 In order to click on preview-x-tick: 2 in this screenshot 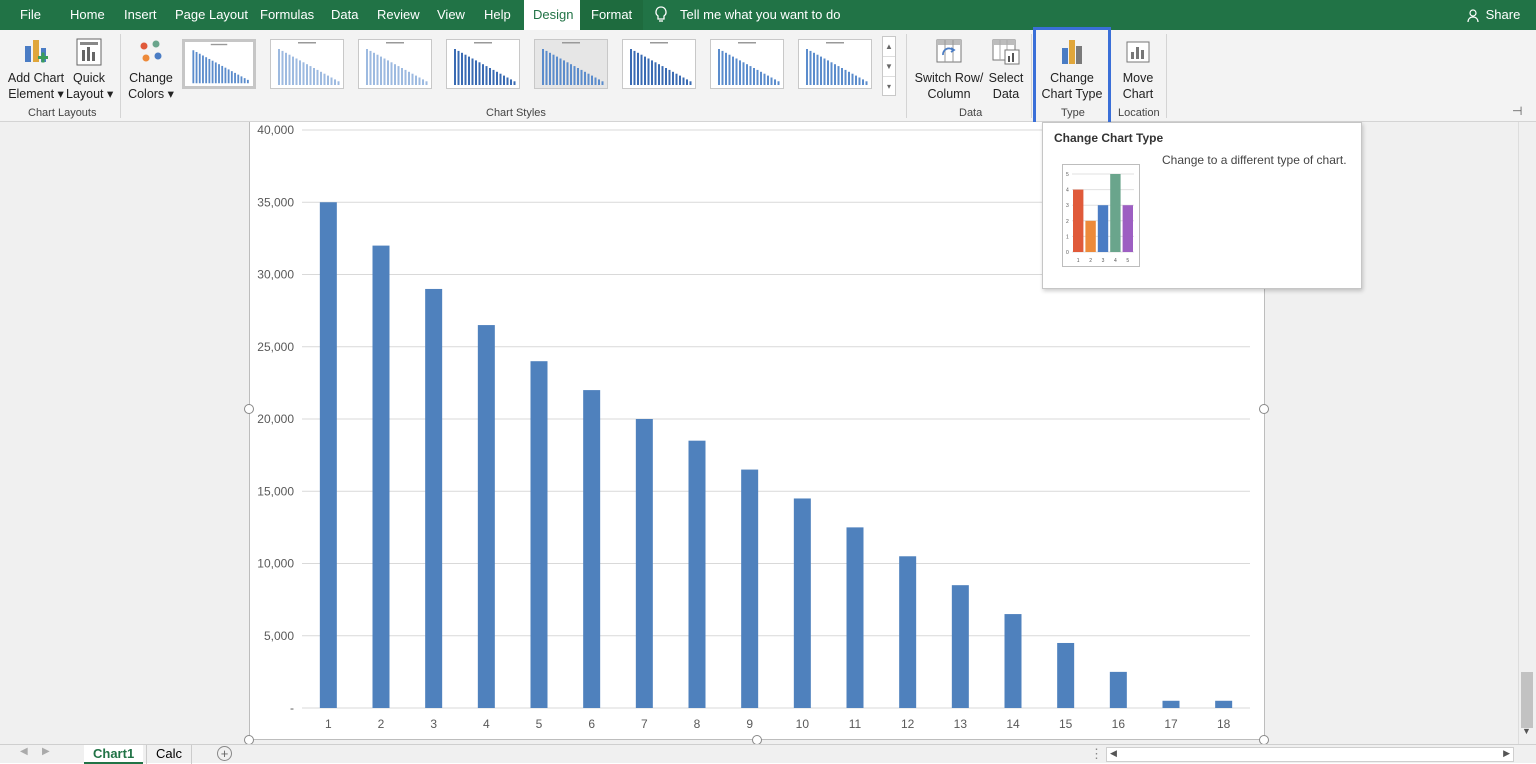, I will do `click(1090, 261)`.